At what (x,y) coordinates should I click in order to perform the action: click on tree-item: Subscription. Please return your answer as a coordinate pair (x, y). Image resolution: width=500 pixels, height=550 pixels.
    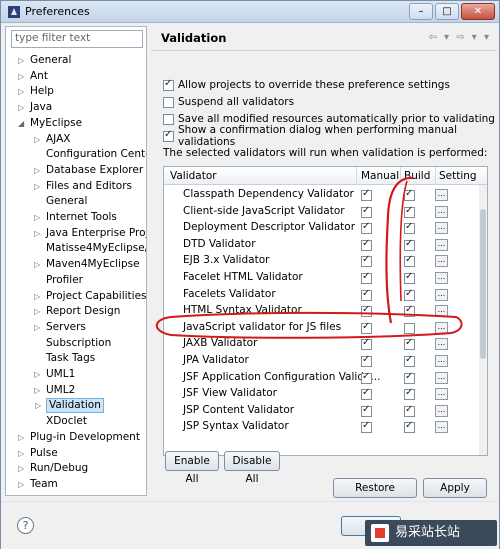
    Looking at the image, I should click on (78, 343).